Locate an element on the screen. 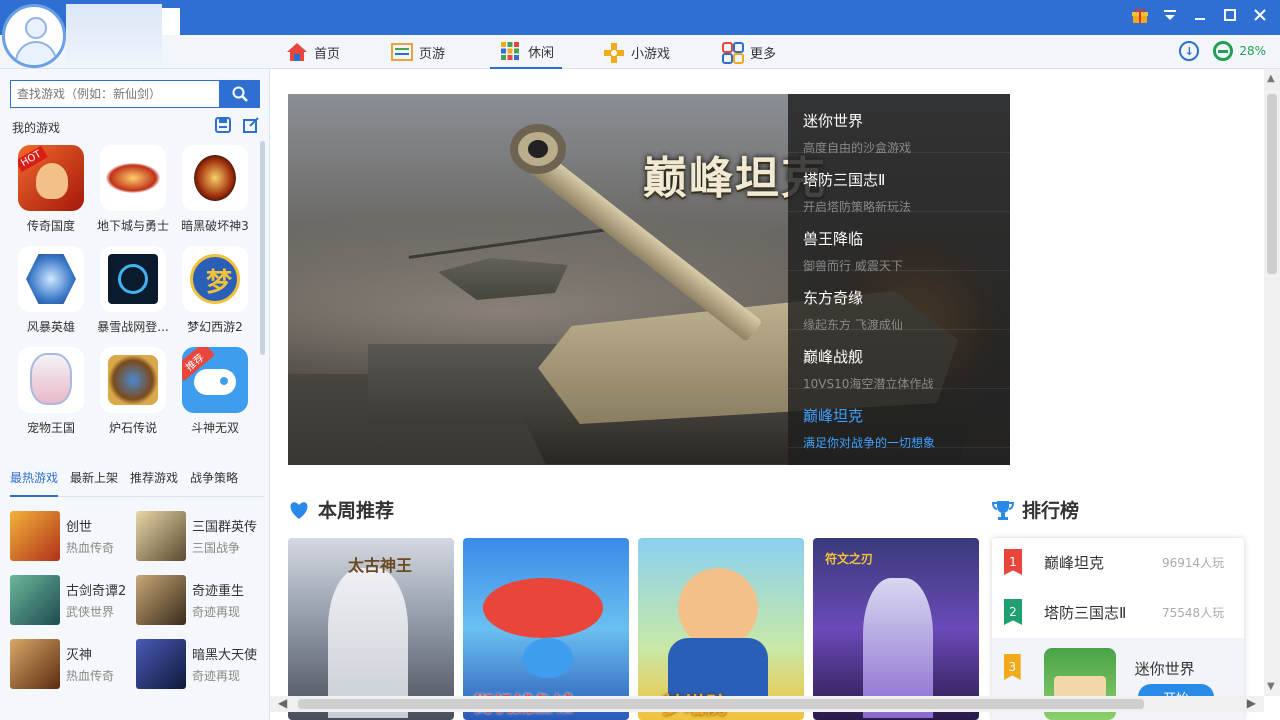 Image resolution: width=1280 pixels, height=720 pixels. progress-indicator: 28% is located at coordinates (1239, 51).